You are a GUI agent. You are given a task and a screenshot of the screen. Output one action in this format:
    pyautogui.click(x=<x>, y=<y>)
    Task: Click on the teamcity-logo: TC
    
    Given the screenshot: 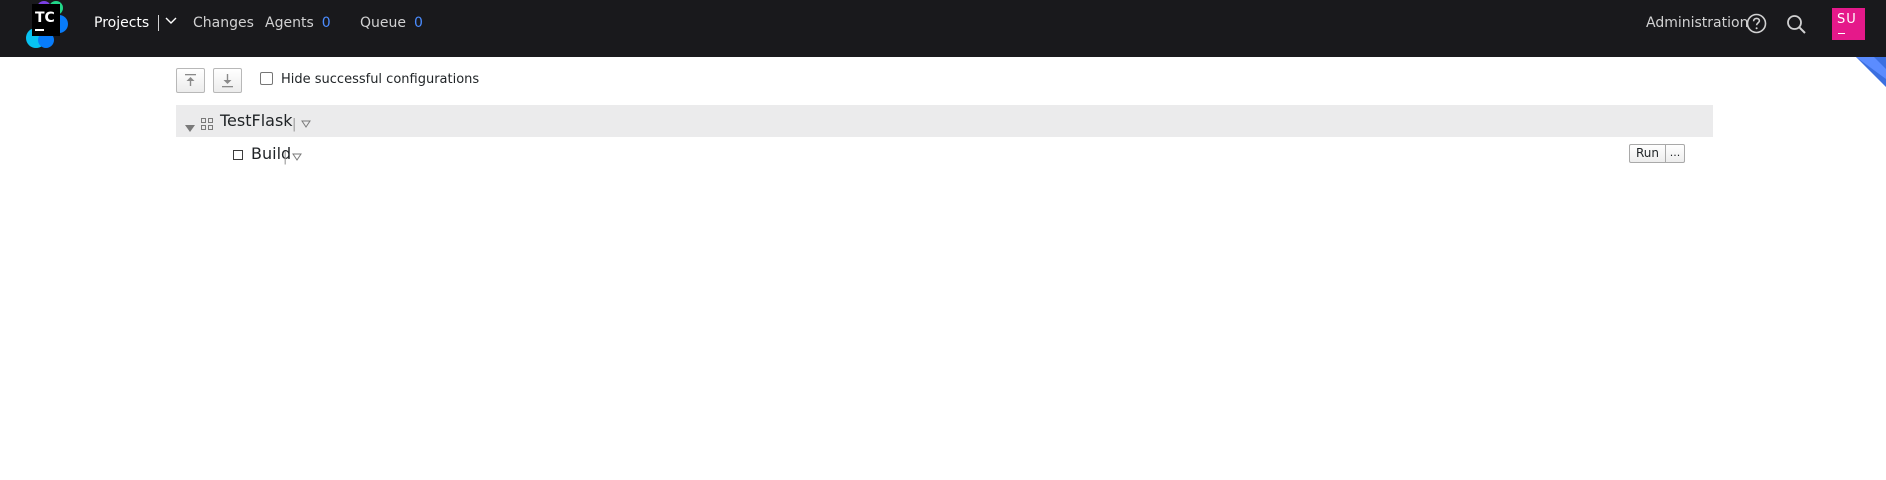 What is the action you would take?
    pyautogui.click(x=47, y=25)
    